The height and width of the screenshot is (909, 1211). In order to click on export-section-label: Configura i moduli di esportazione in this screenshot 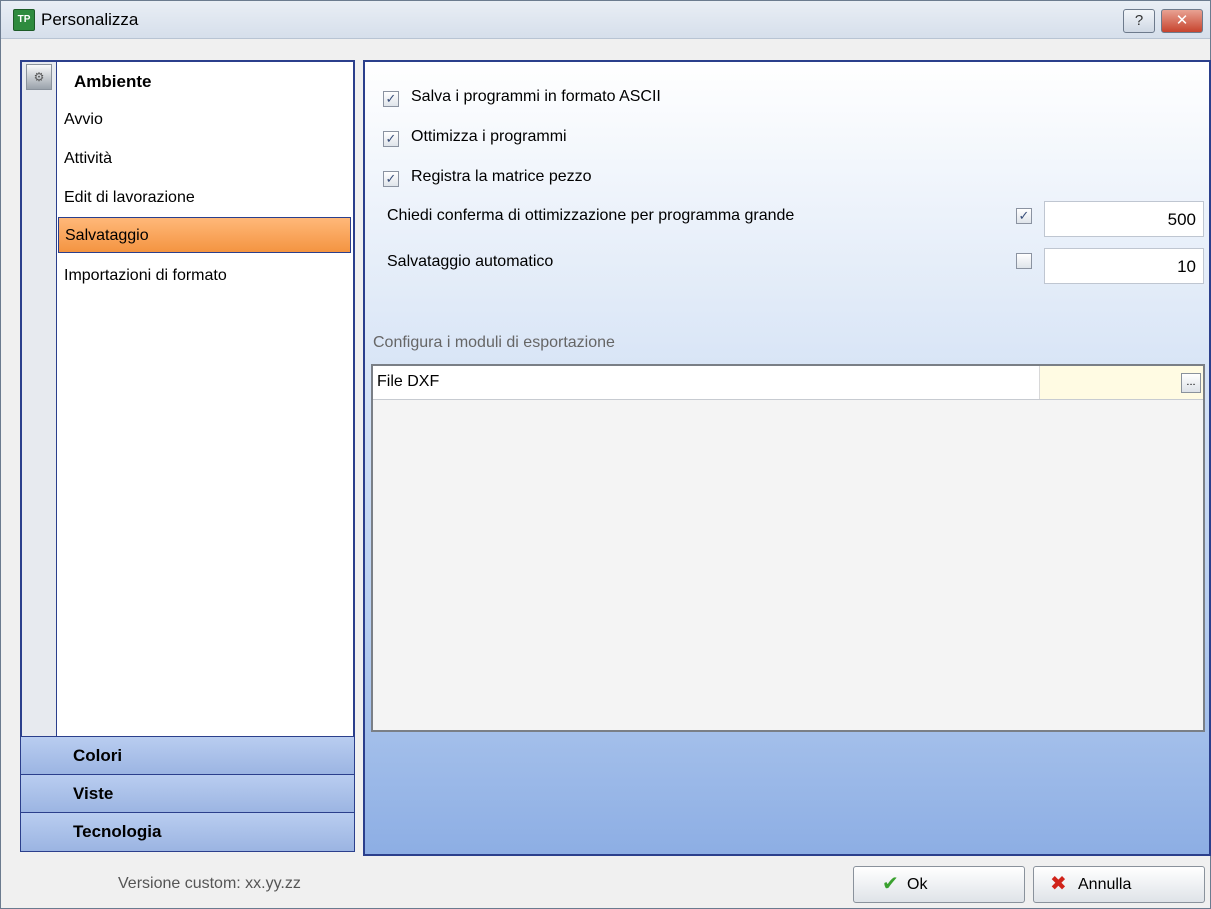, I will do `click(494, 342)`.